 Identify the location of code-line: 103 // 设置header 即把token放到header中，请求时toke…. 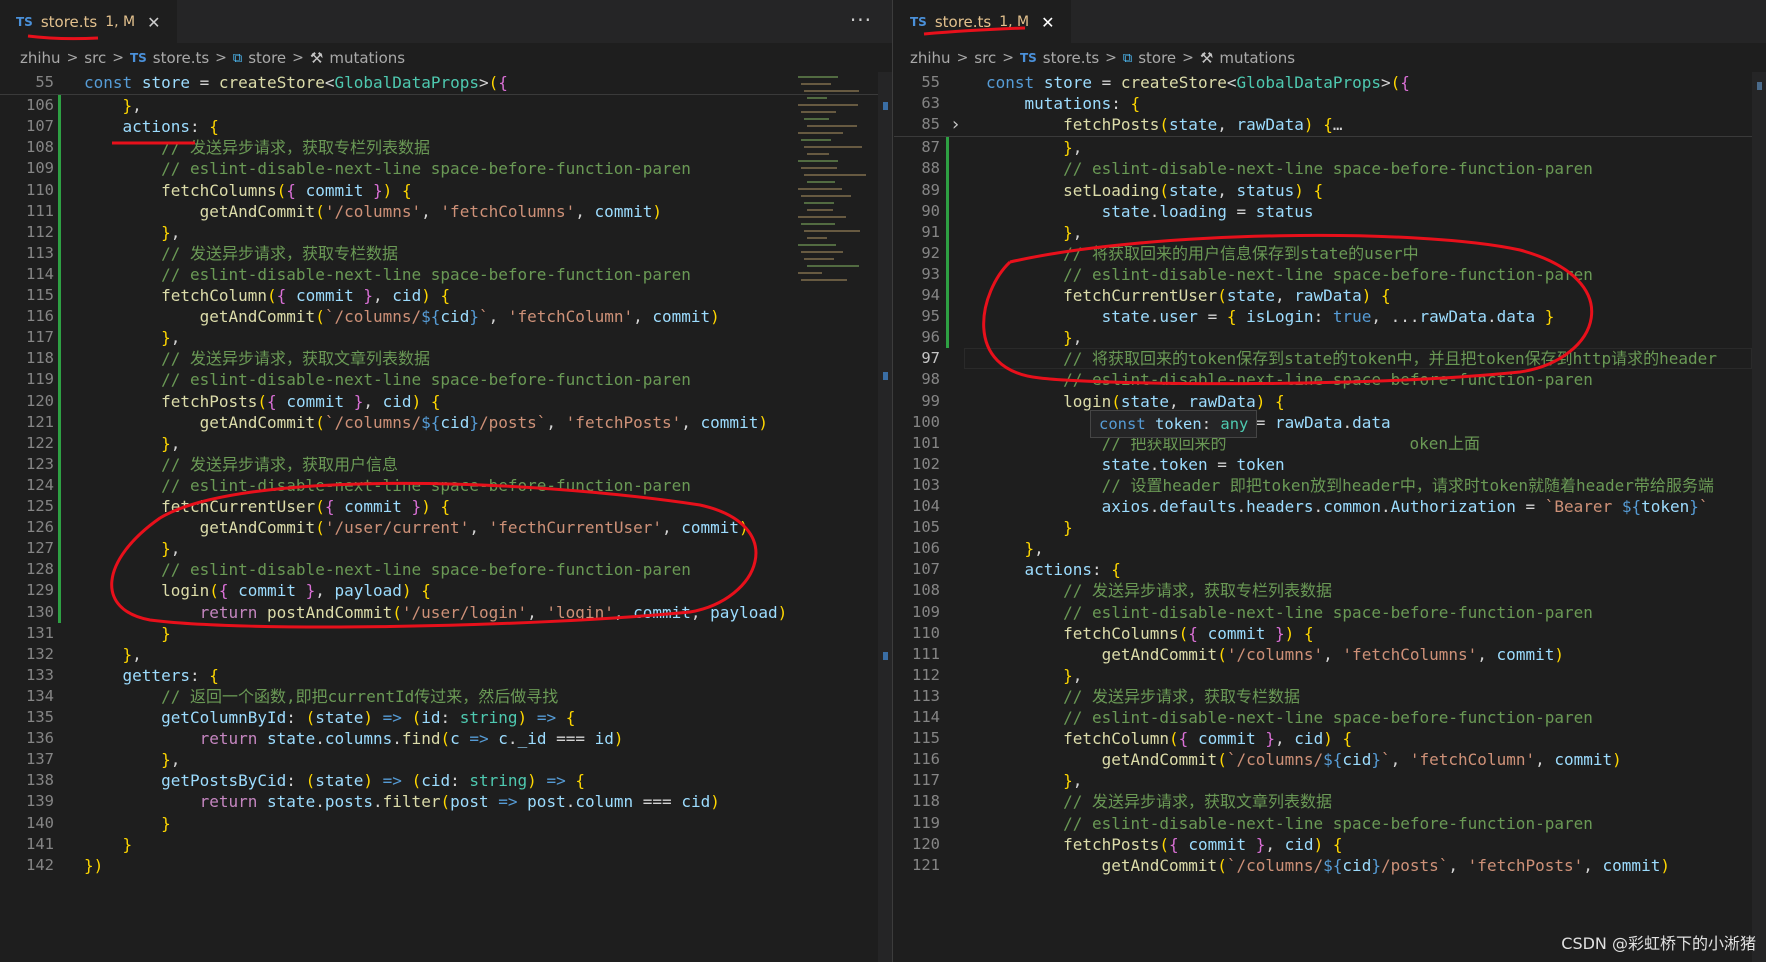
(1330, 485).